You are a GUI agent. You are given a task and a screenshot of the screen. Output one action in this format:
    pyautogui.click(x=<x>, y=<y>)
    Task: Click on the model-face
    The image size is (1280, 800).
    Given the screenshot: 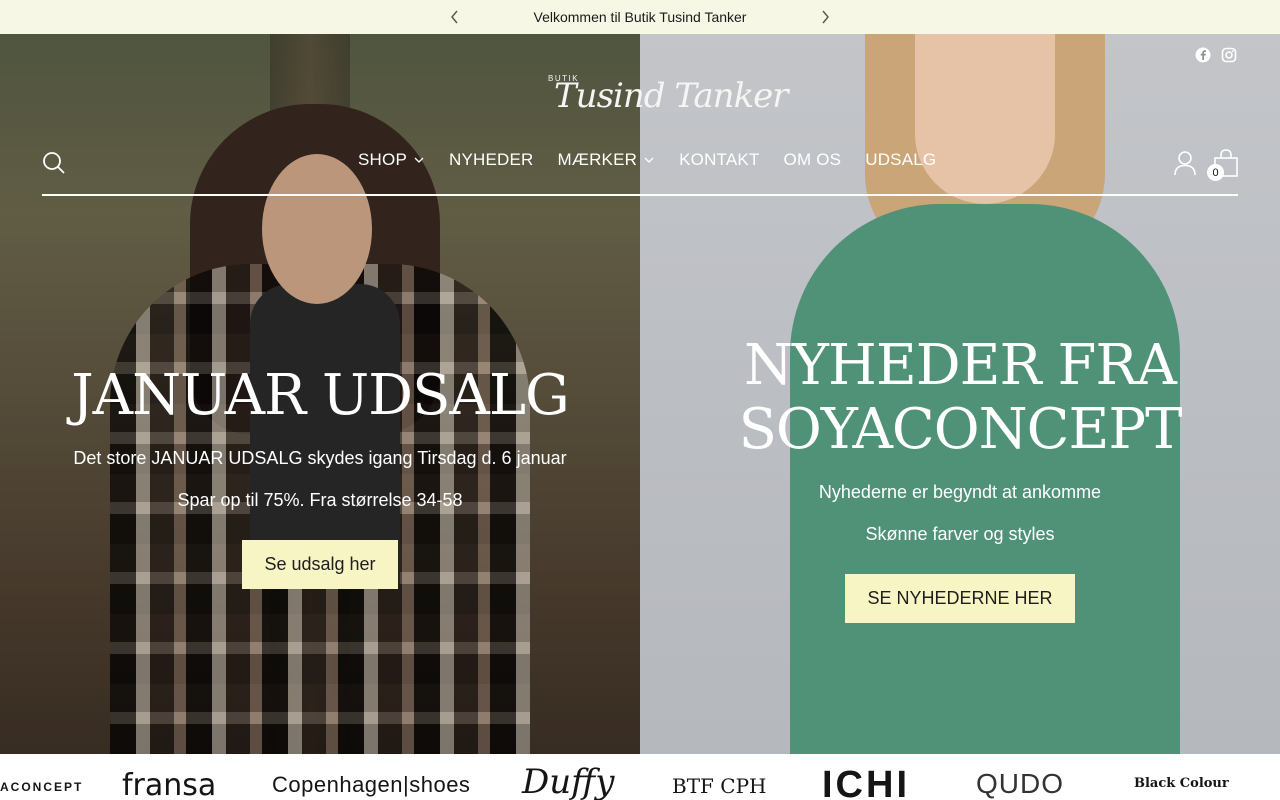 What is the action you would take?
    pyautogui.click(x=985, y=119)
    